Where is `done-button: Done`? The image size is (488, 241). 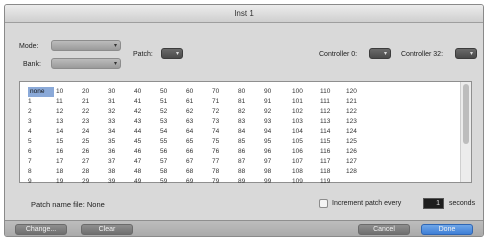
done-button: Done is located at coordinates (447, 229).